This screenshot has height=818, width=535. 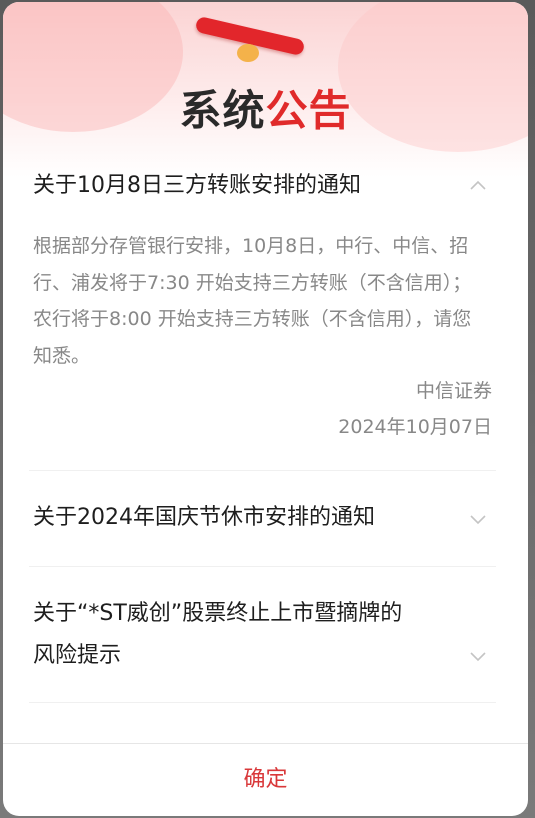 What do you see at coordinates (308, 110) in the screenshot?
I see `title-part-2: 公告` at bounding box center [308, 110].